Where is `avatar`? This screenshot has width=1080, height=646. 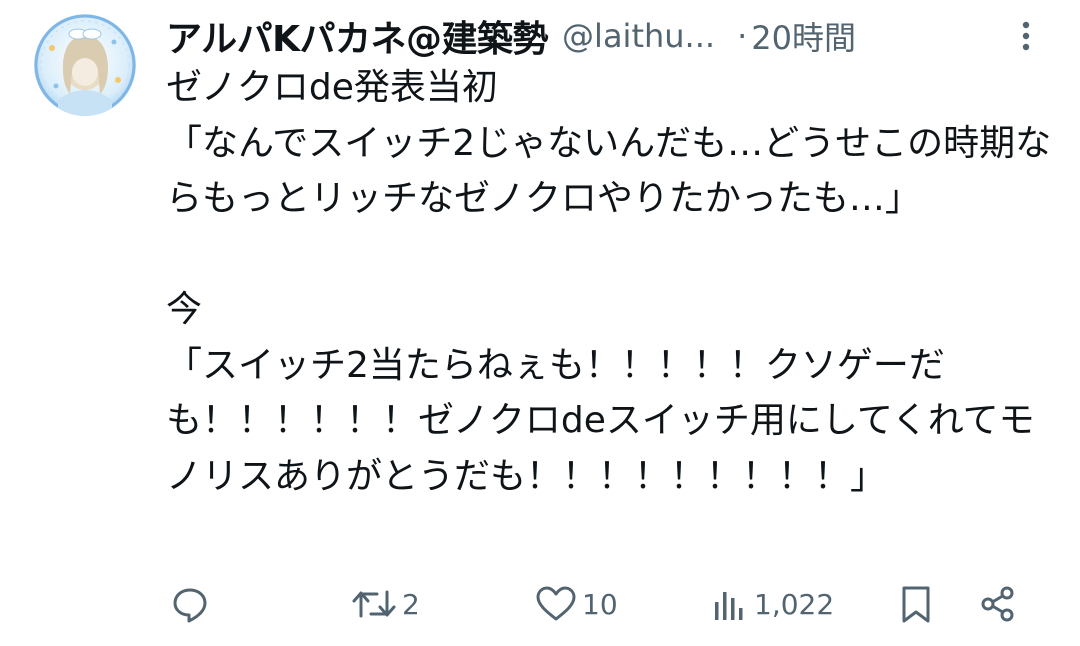 avatar is located at coordinates (85, 65).